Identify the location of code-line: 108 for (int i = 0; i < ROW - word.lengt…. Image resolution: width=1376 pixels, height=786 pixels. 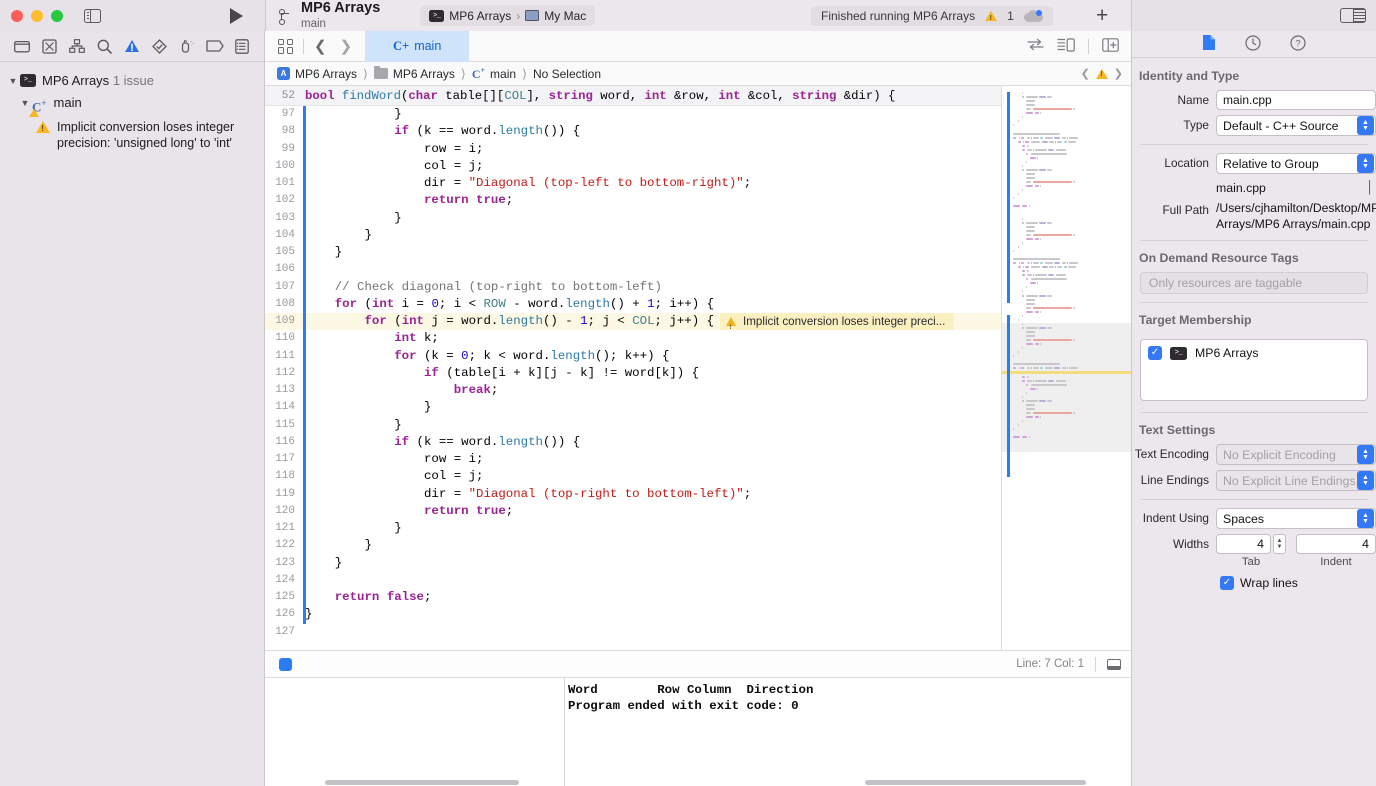
(633, 304).